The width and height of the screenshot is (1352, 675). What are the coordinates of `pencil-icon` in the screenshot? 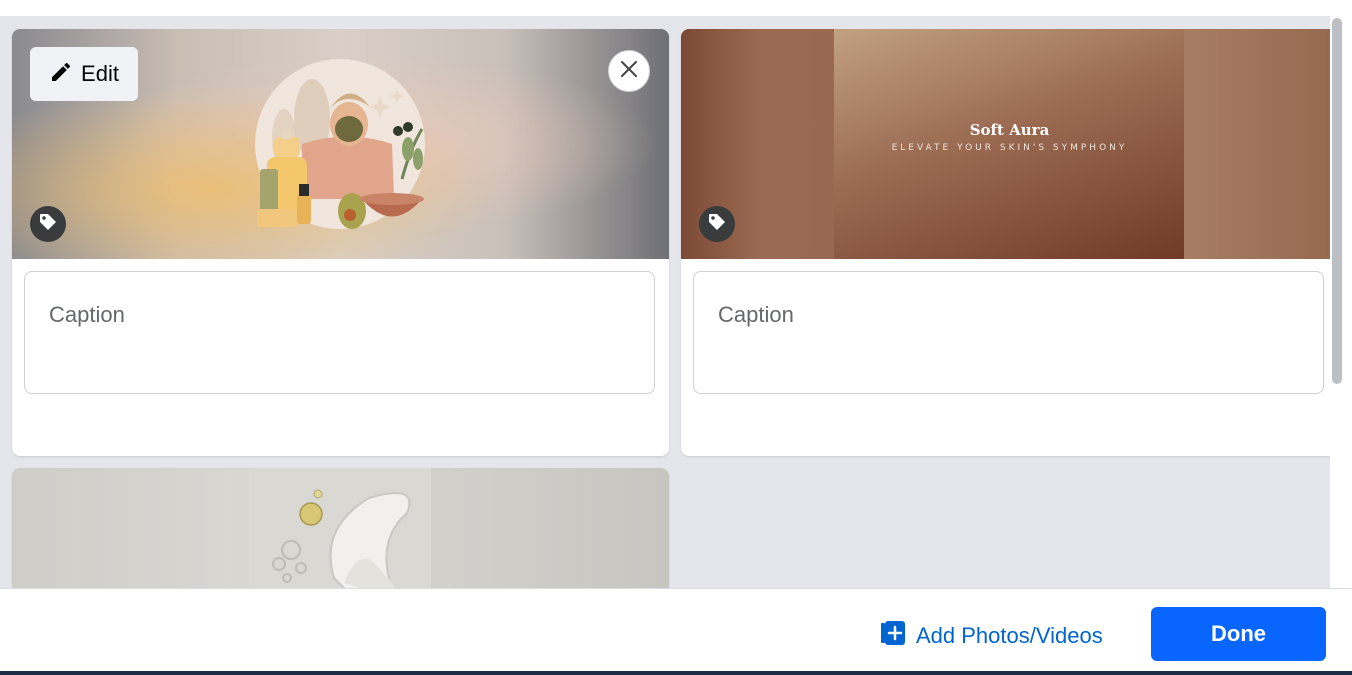 It's located at (61, 74).